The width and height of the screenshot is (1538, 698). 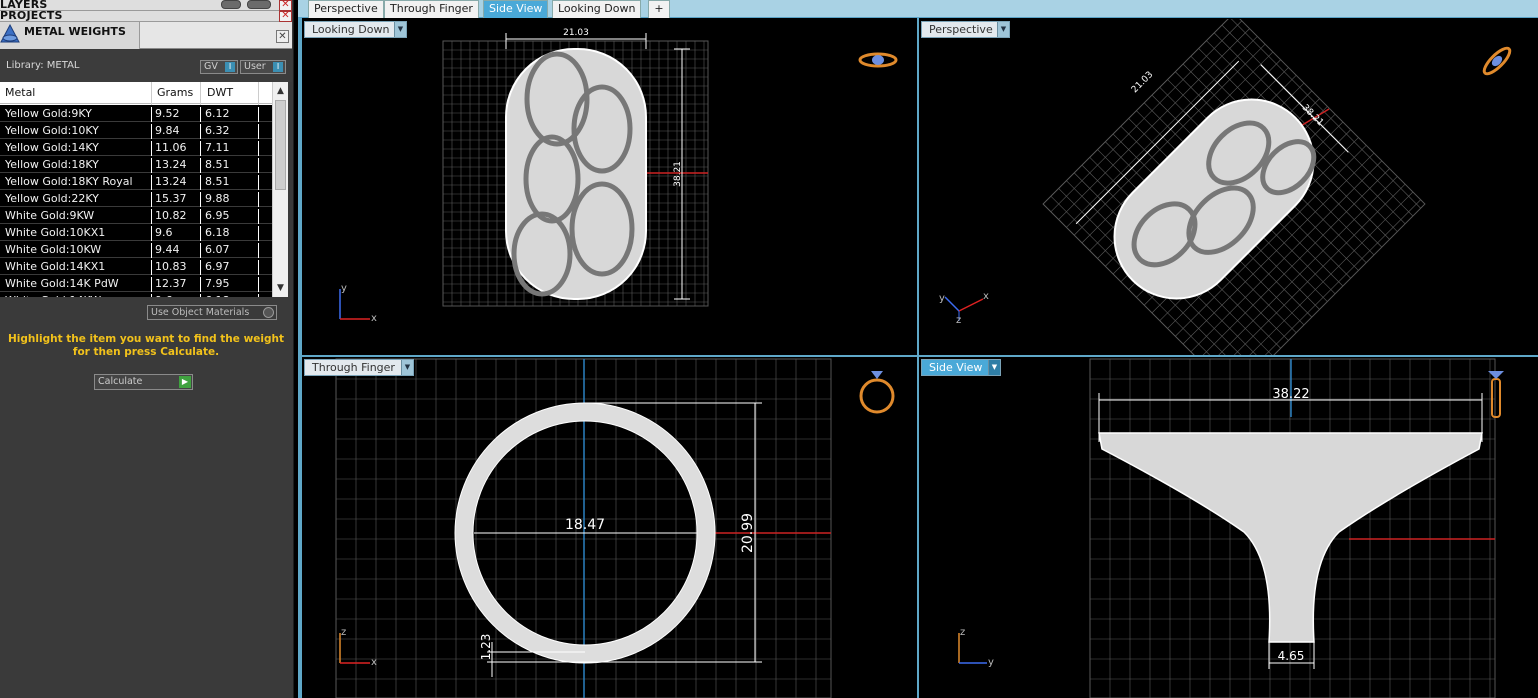 What do you see at coordinates (343, 632) in the screenshot?
I see `tf-axis-z-label: z` at bounding box center [343, 632].